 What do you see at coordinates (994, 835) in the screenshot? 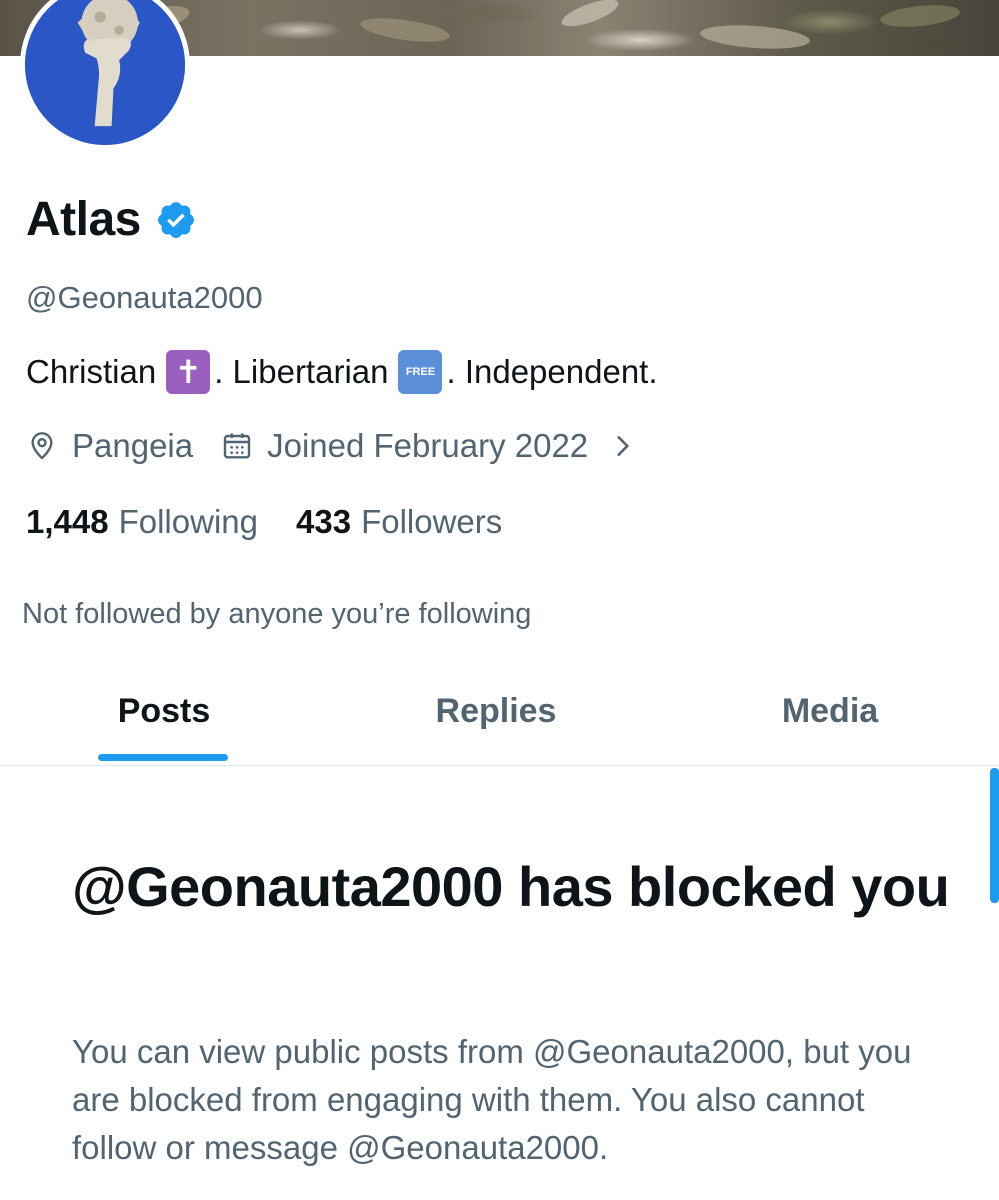
I see `scrollbar-thumb` at bounding box center [994, 835].